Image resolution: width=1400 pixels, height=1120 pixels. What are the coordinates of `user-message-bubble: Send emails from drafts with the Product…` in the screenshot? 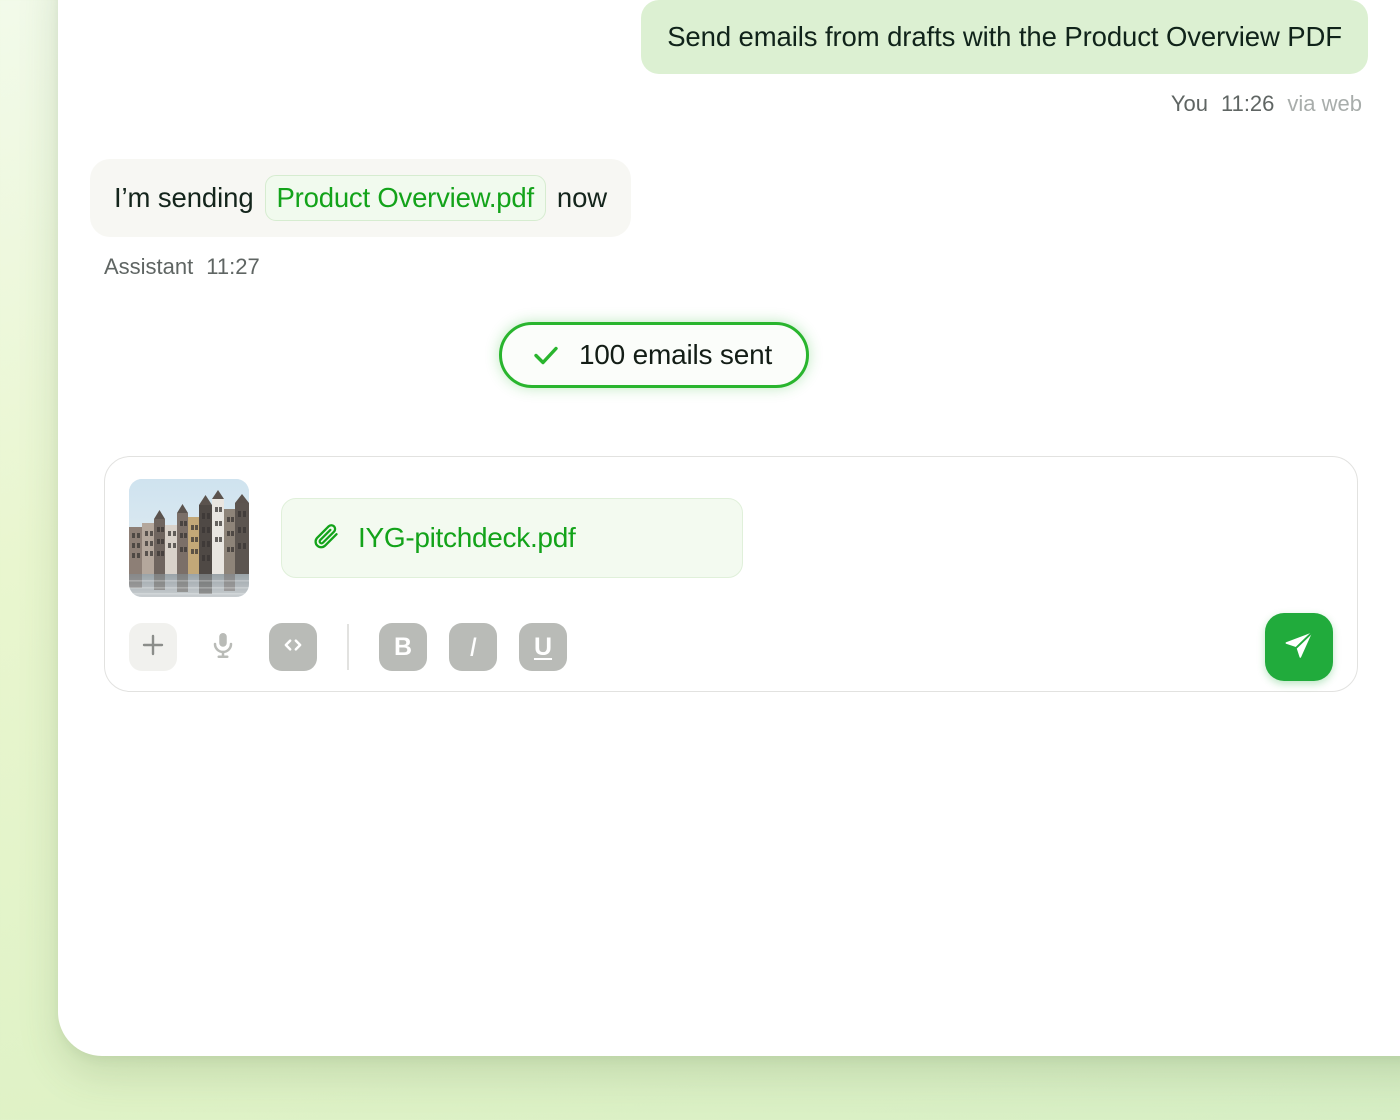 It's located at (1004, 37).